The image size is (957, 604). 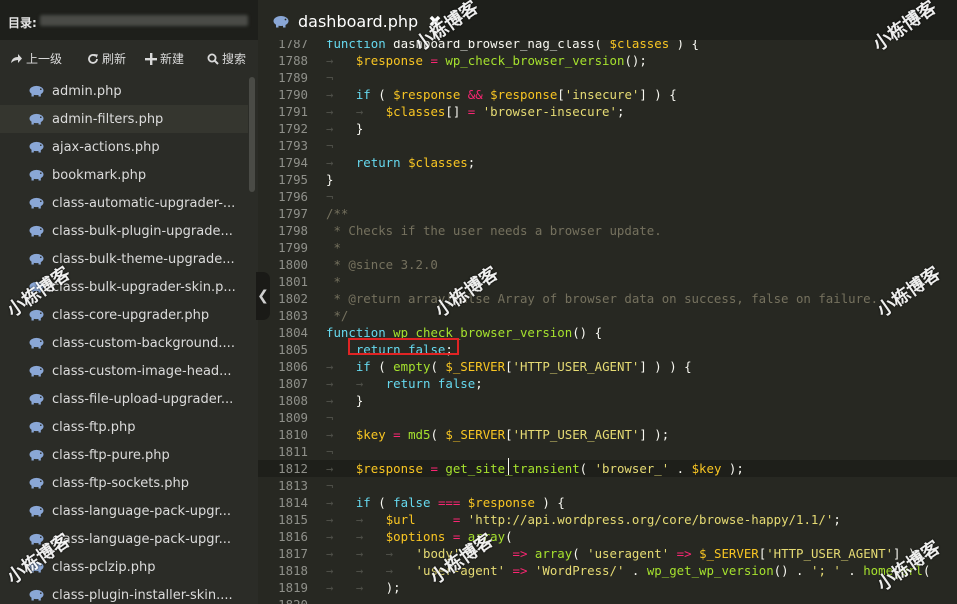 I want to click on php-elephant-icon, so click(x=281, y=21).